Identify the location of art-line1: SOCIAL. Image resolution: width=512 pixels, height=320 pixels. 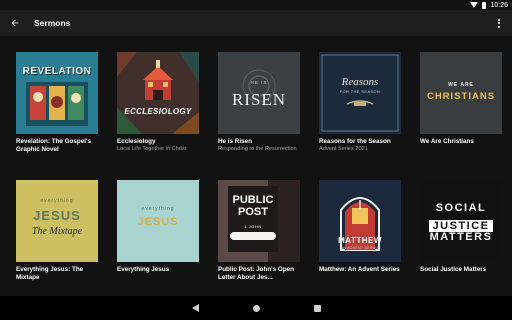
(461, 208).